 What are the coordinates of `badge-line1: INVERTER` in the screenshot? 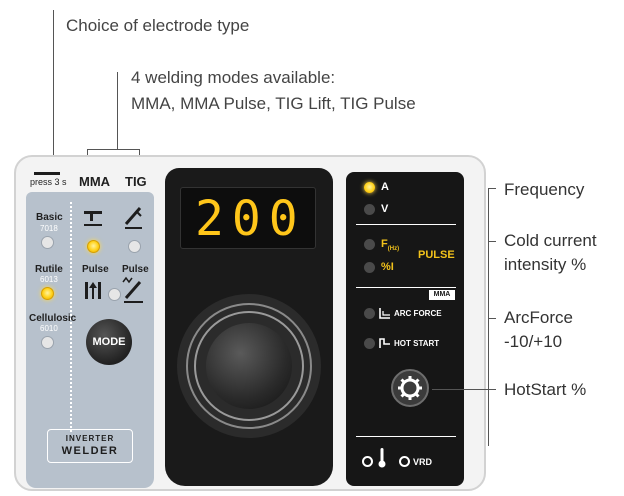 It's located at (90, 438).